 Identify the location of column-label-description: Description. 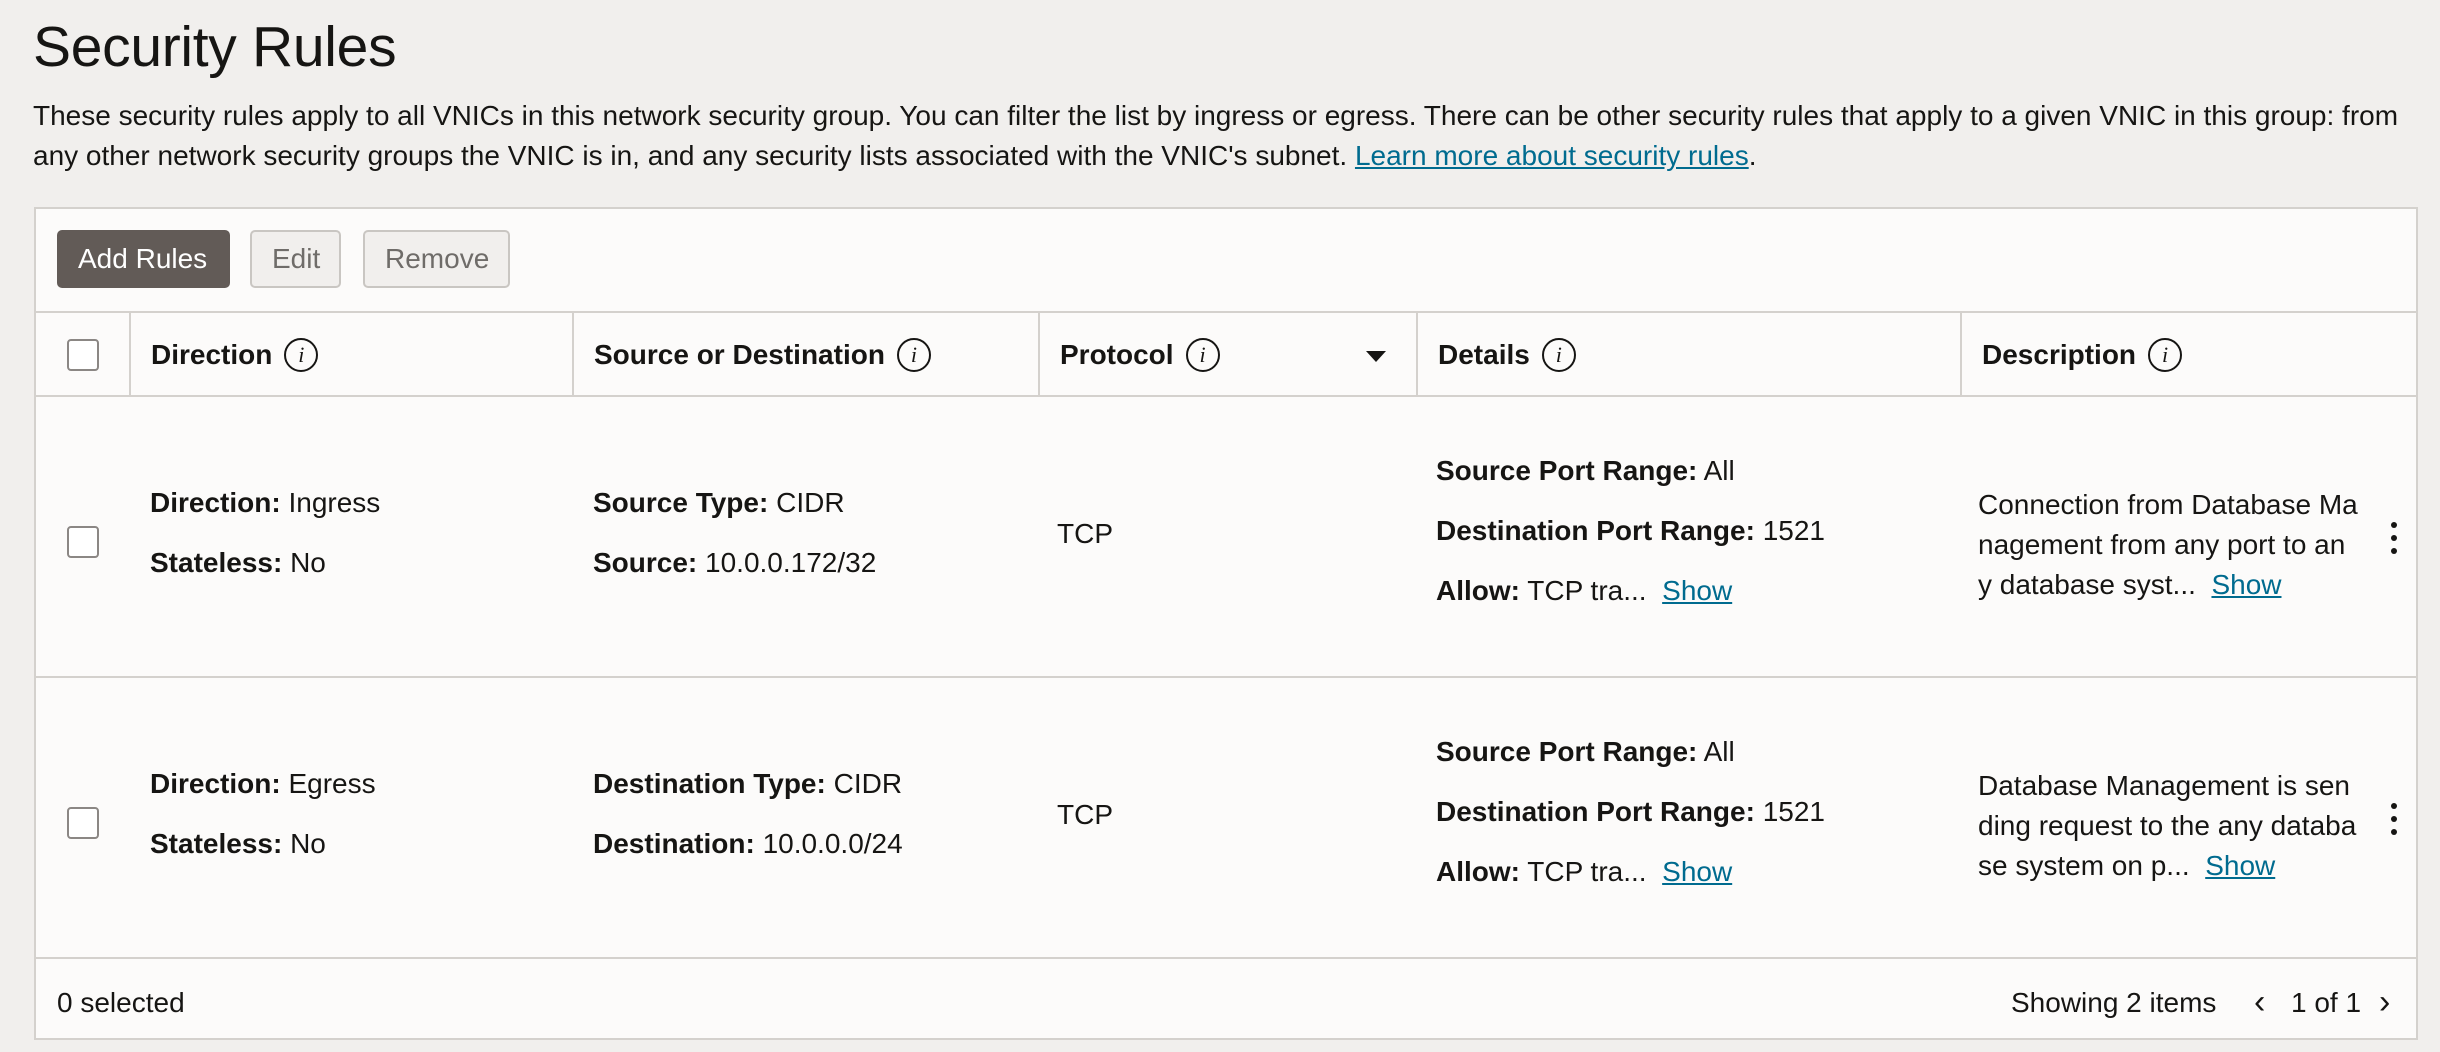
(2059, 354).